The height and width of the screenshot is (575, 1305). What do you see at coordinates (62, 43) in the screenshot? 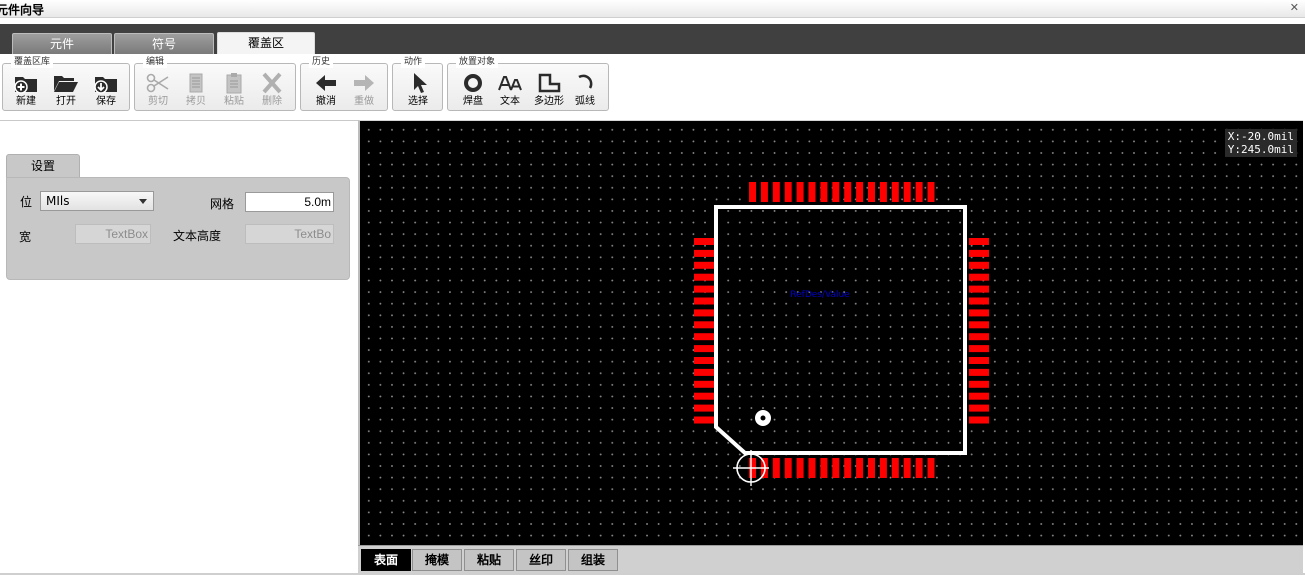
I see `tab-component: 元件` at bounding box center [62, 43].